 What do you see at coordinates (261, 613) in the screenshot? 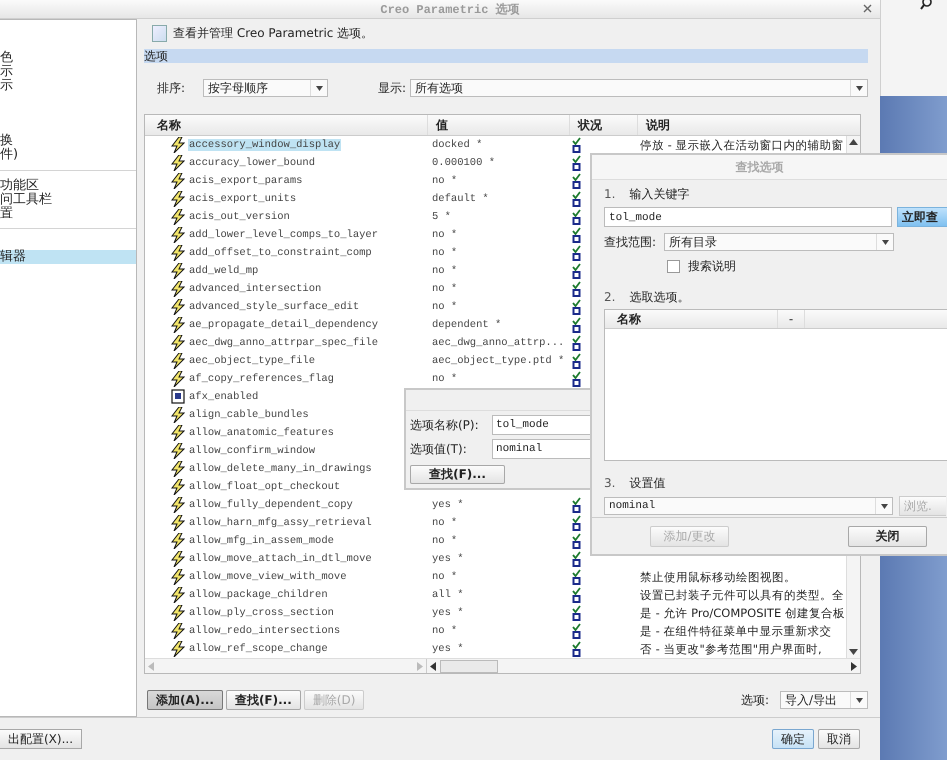
I see `option-name: allow_ply_cross_section` at bounding box center [261, 613].